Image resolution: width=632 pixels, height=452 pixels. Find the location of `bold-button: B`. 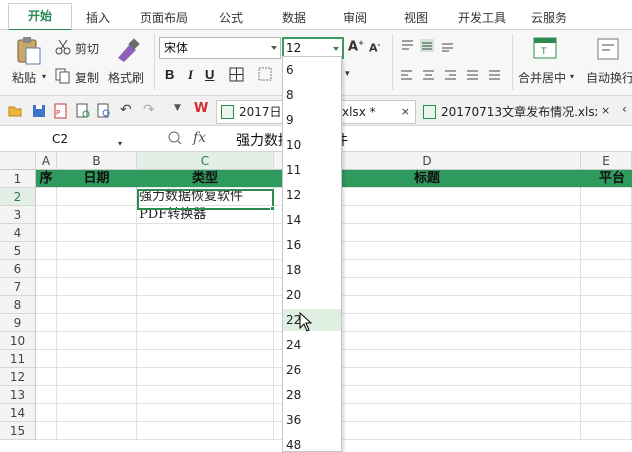

bold-button: B is located at coordinates (169, 74).